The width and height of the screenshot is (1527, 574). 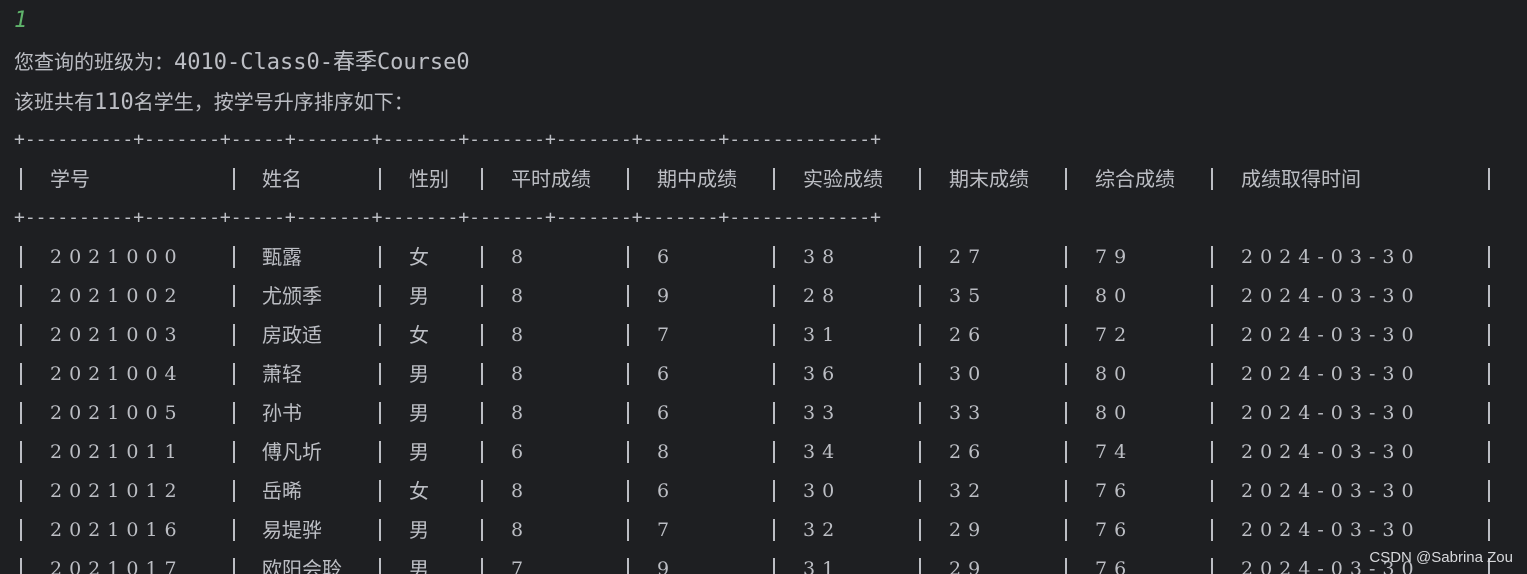 What do you see at coordinates (763, 413) in the screenshot?
I see `table-row: 2021005 孙书 男 8 6 33 33 80 2024-03-30` at bounding box center [763, 413].